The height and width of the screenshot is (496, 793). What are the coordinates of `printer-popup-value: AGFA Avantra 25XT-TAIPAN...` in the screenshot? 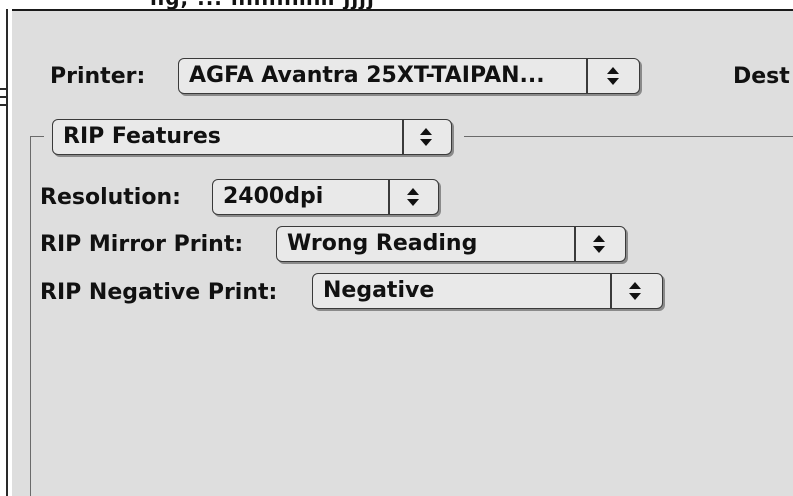 It's located at (367, 75).